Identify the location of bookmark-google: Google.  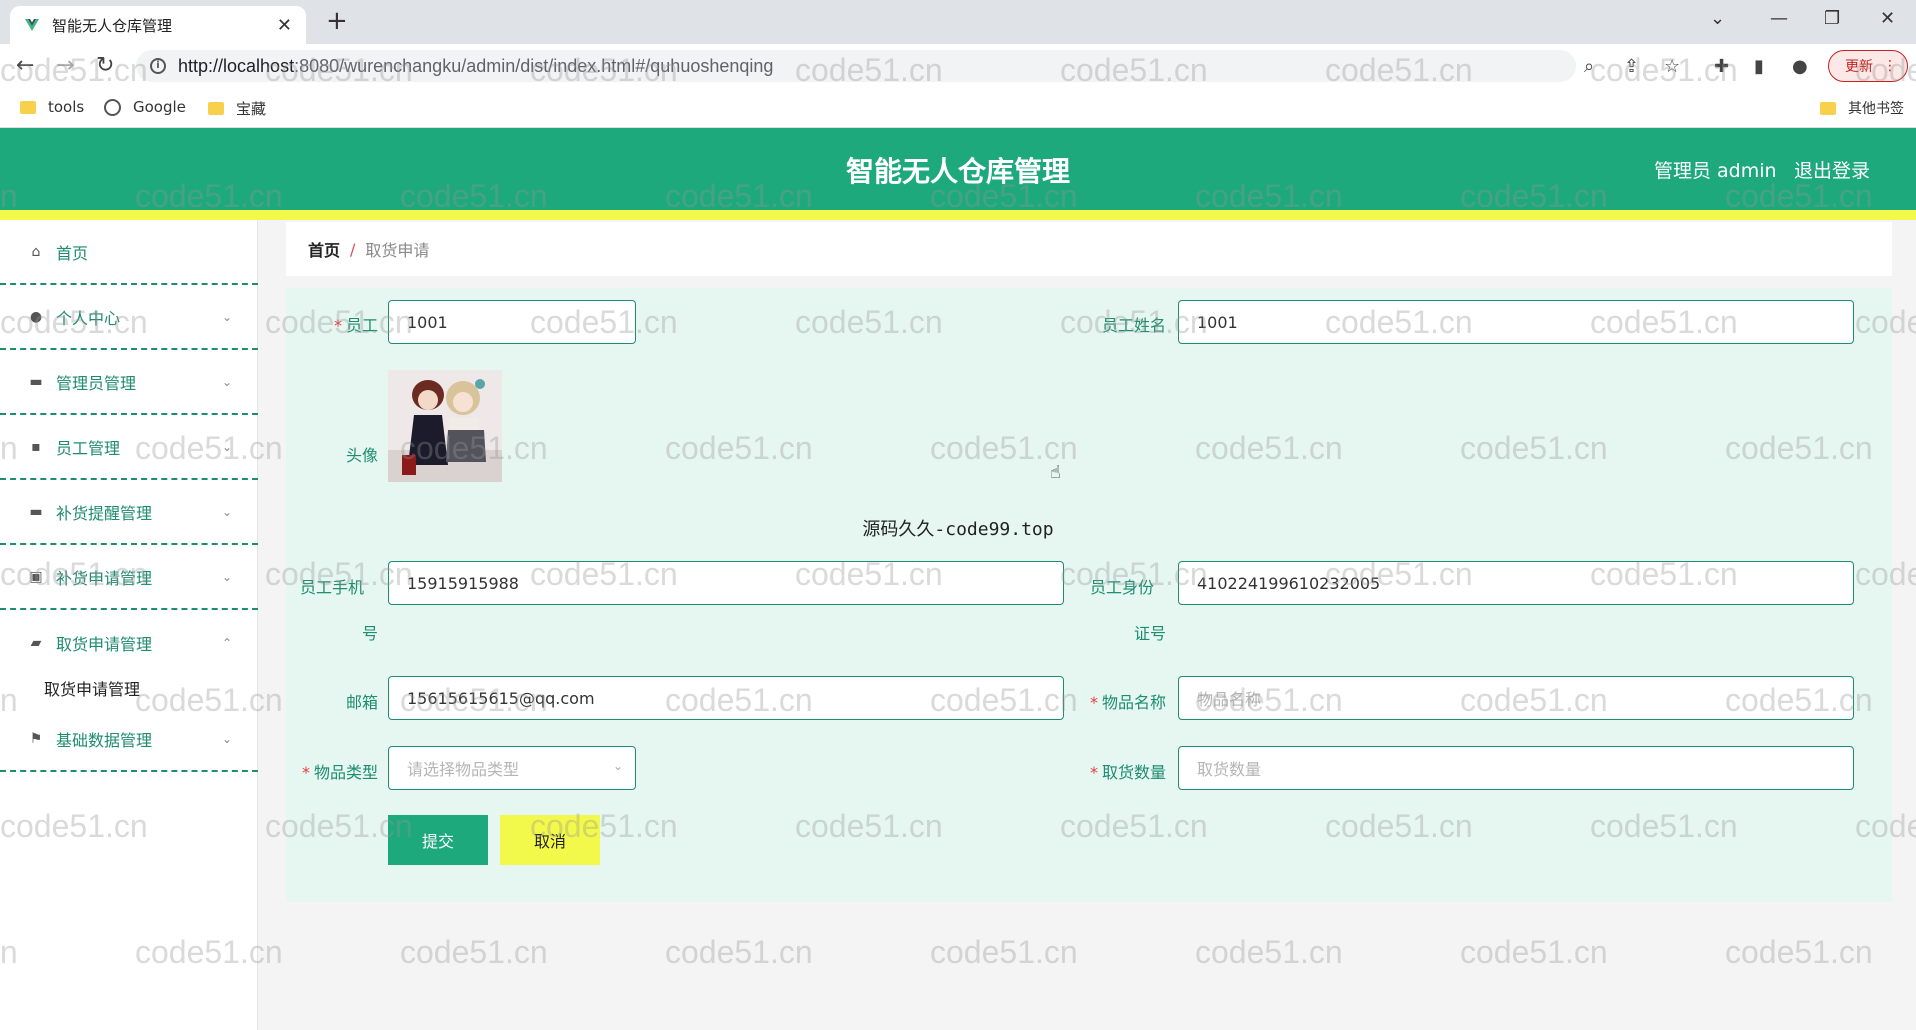
(145, 107).